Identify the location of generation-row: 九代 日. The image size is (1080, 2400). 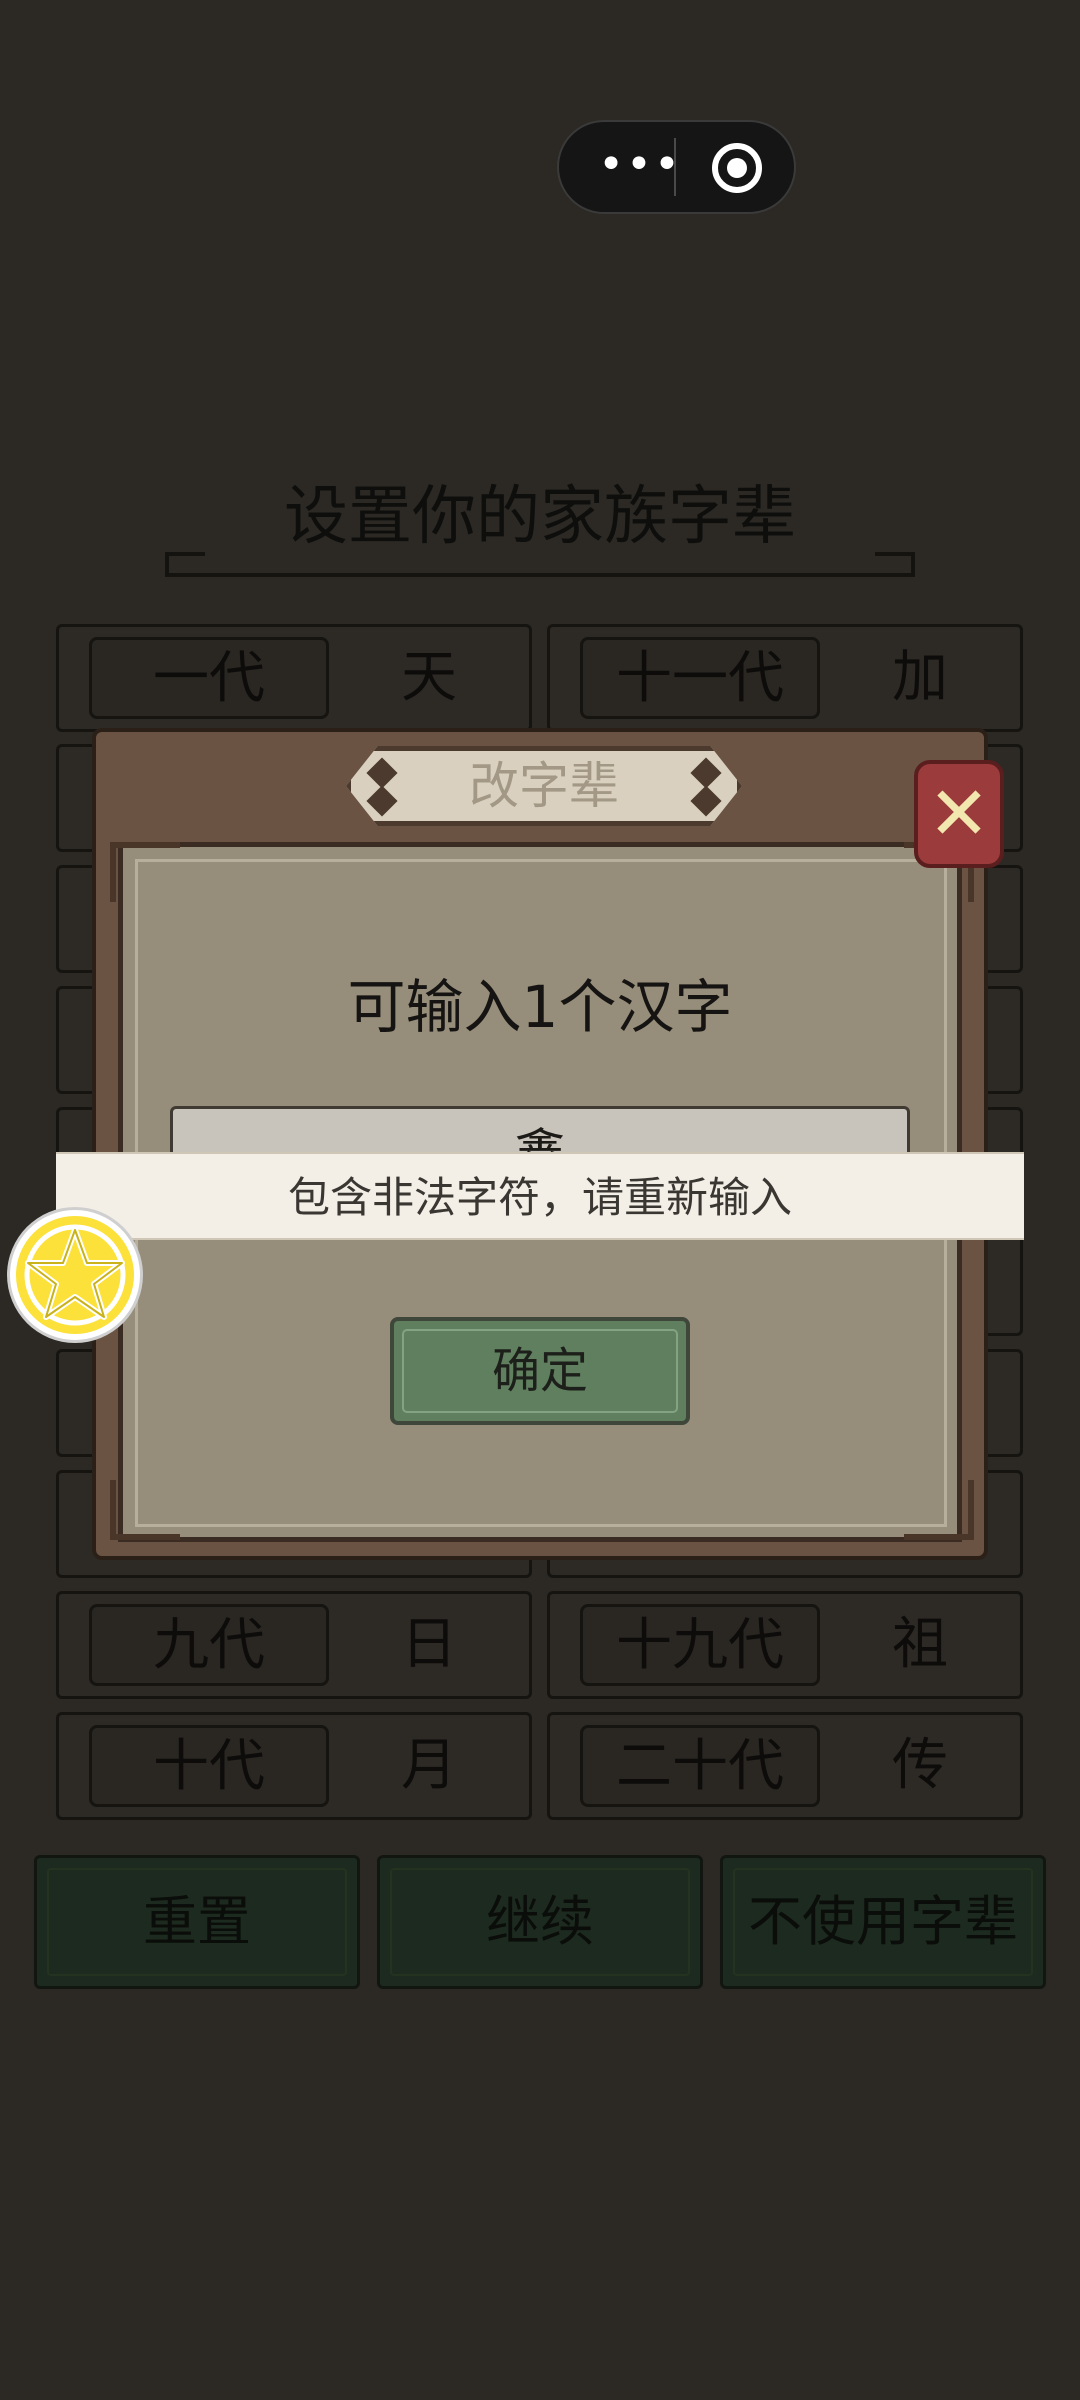
(294, 1645).